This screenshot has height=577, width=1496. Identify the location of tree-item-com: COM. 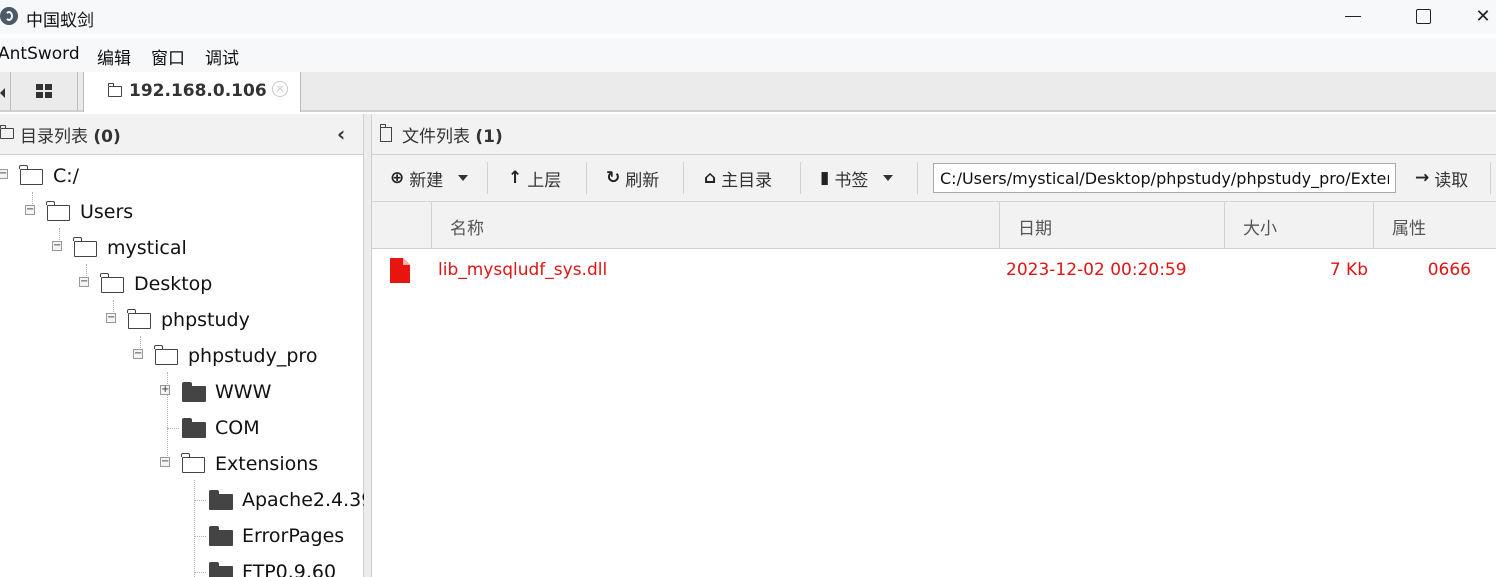
(180, 429).